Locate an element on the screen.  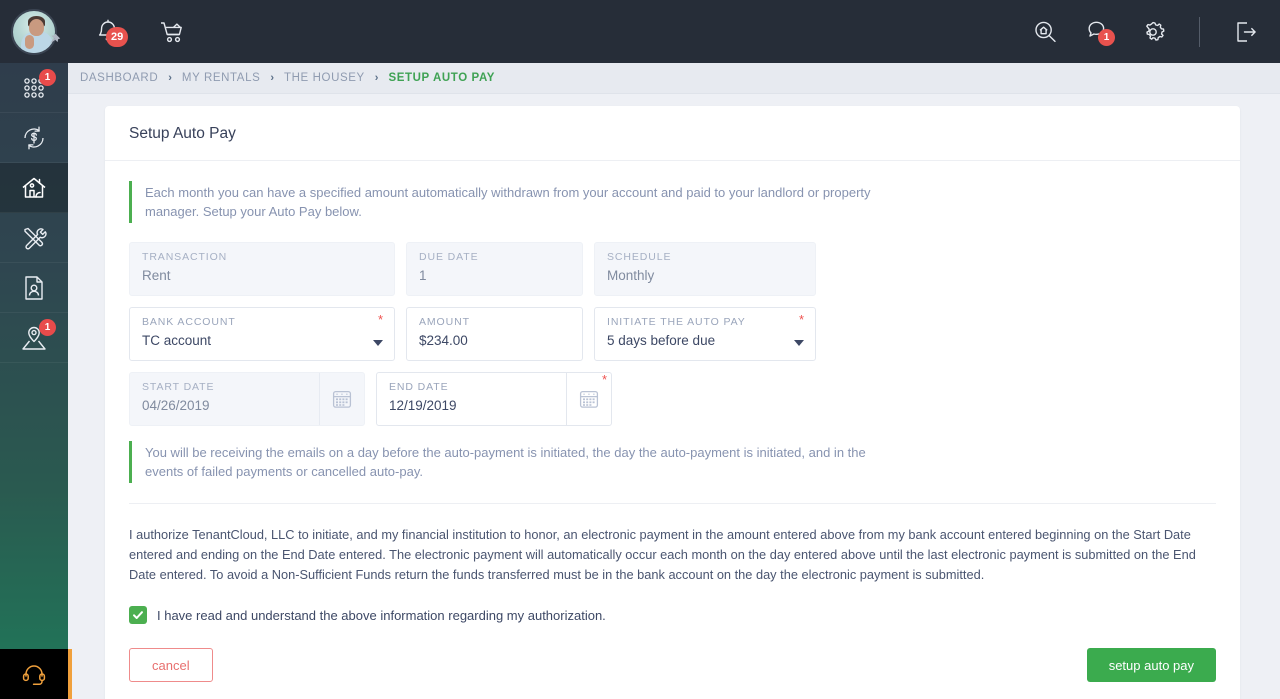
topbar-divider is located at coordinates (1199, 31).